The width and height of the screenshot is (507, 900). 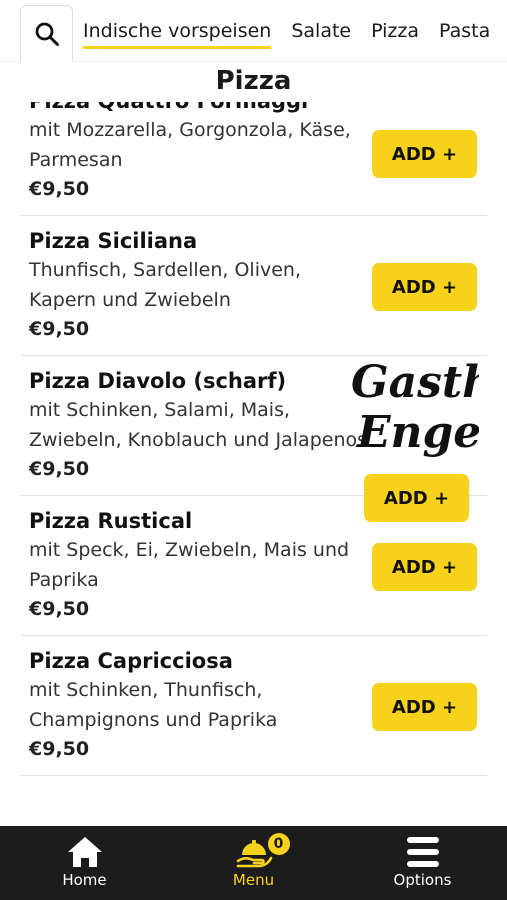 What do you see at coordinates (84, 880) in the screenshot?
I see `nav-home-label: Home` at bounding box center [84, 880].